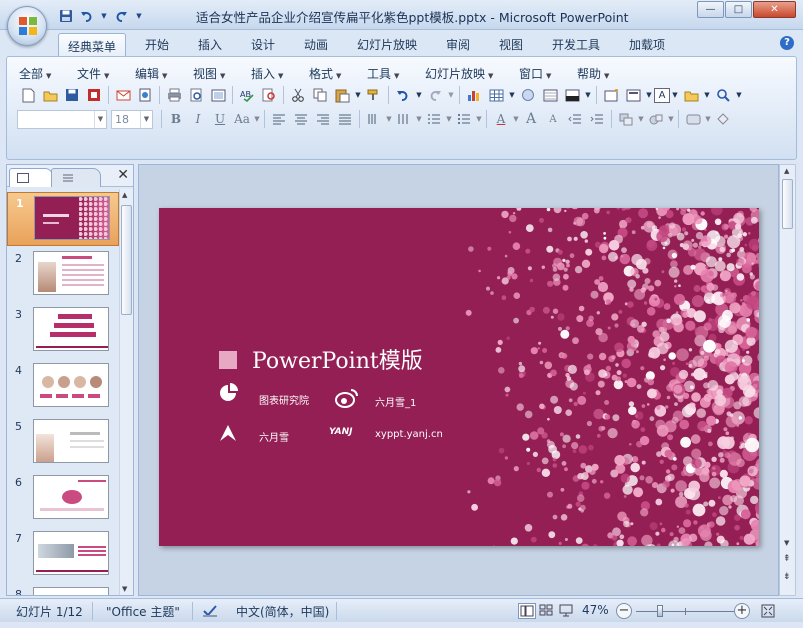  What do you see at coordinates (218, 95) in the screenshot?
I see `slide-view-icon` at bounding box center [218, 95].